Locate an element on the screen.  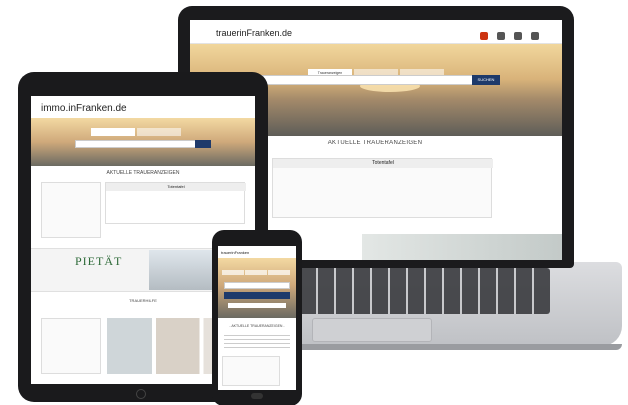
tablet-home-button is located at coordinates (141, 394).